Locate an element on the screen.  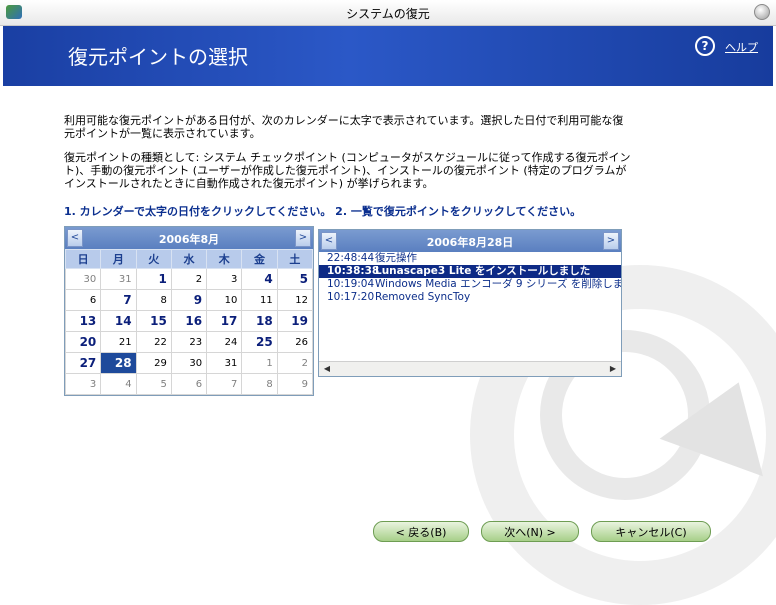
calendar-month-label: 2006年8月 is located at coordinates (189, 239).